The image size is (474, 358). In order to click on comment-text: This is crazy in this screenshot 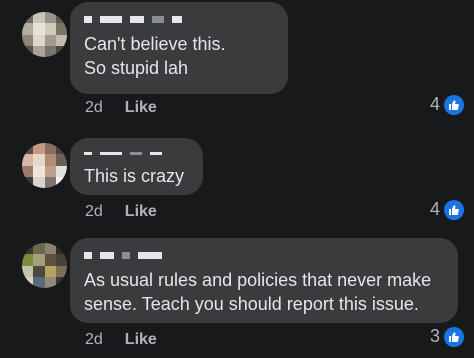, I will do `click(134, 176)`.